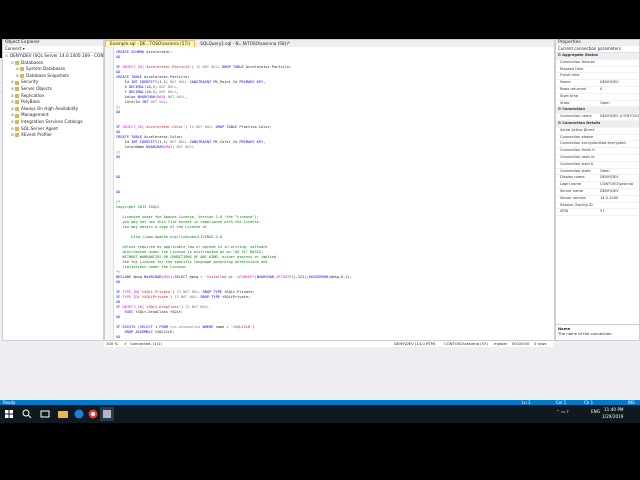 The height and width of the screenshot is (480, 640). What do you see at coordinates (597, 179) in the screenshot?
I see `property-row: Display name DENY\DEV` at bounding box center [597, 179].